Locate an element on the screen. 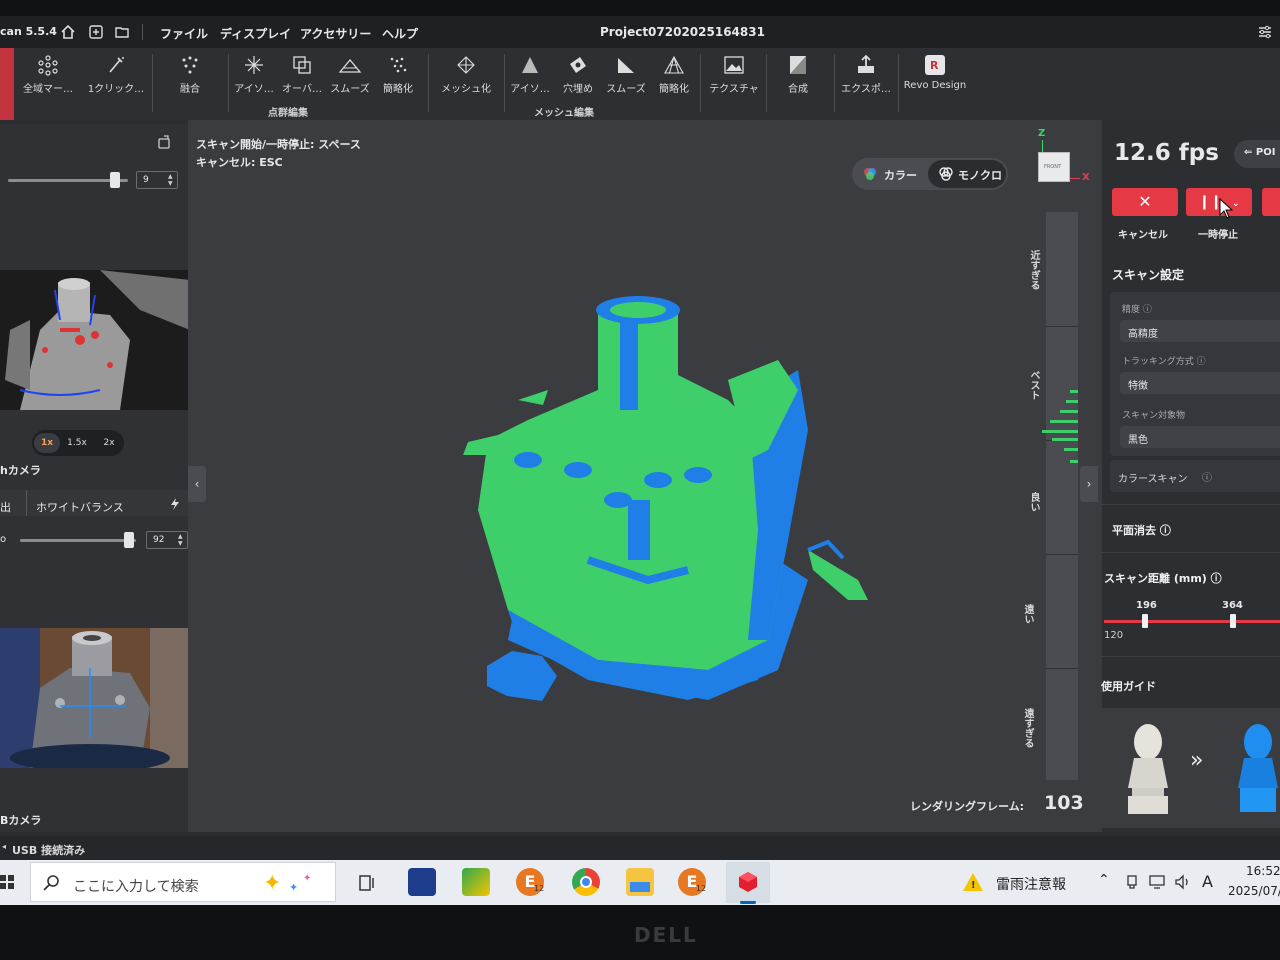 This screenshot has width=1280, height=960. clock-date: 2025/07/ is located at coordinates (1254, 891).